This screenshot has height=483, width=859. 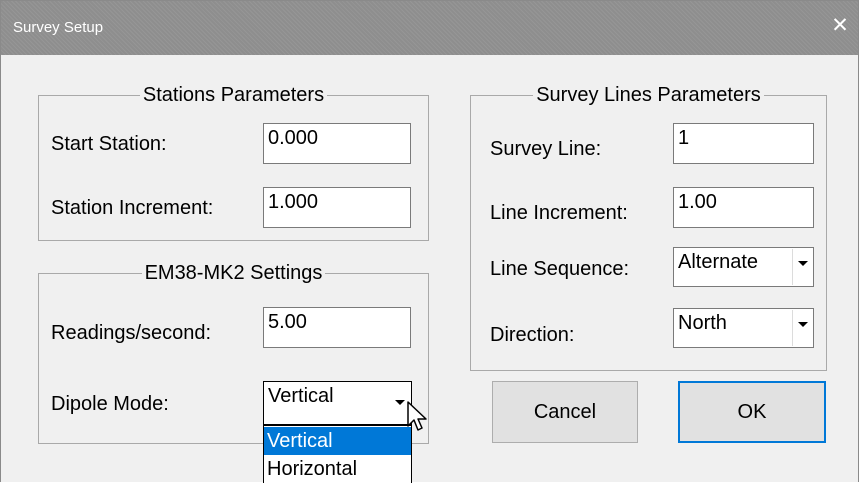 I want to click on station-increment-label: Station Increment:, so click(x=132, y=208).